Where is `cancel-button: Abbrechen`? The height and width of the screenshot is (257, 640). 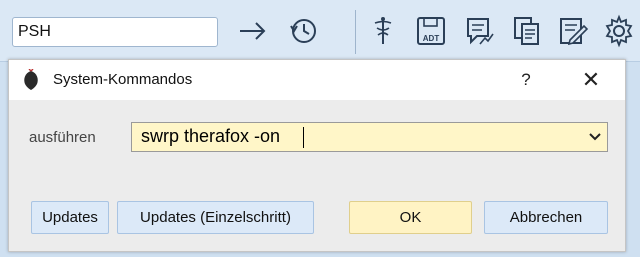
cancel-button: Abbrechen is located at coordinates (546, 217).